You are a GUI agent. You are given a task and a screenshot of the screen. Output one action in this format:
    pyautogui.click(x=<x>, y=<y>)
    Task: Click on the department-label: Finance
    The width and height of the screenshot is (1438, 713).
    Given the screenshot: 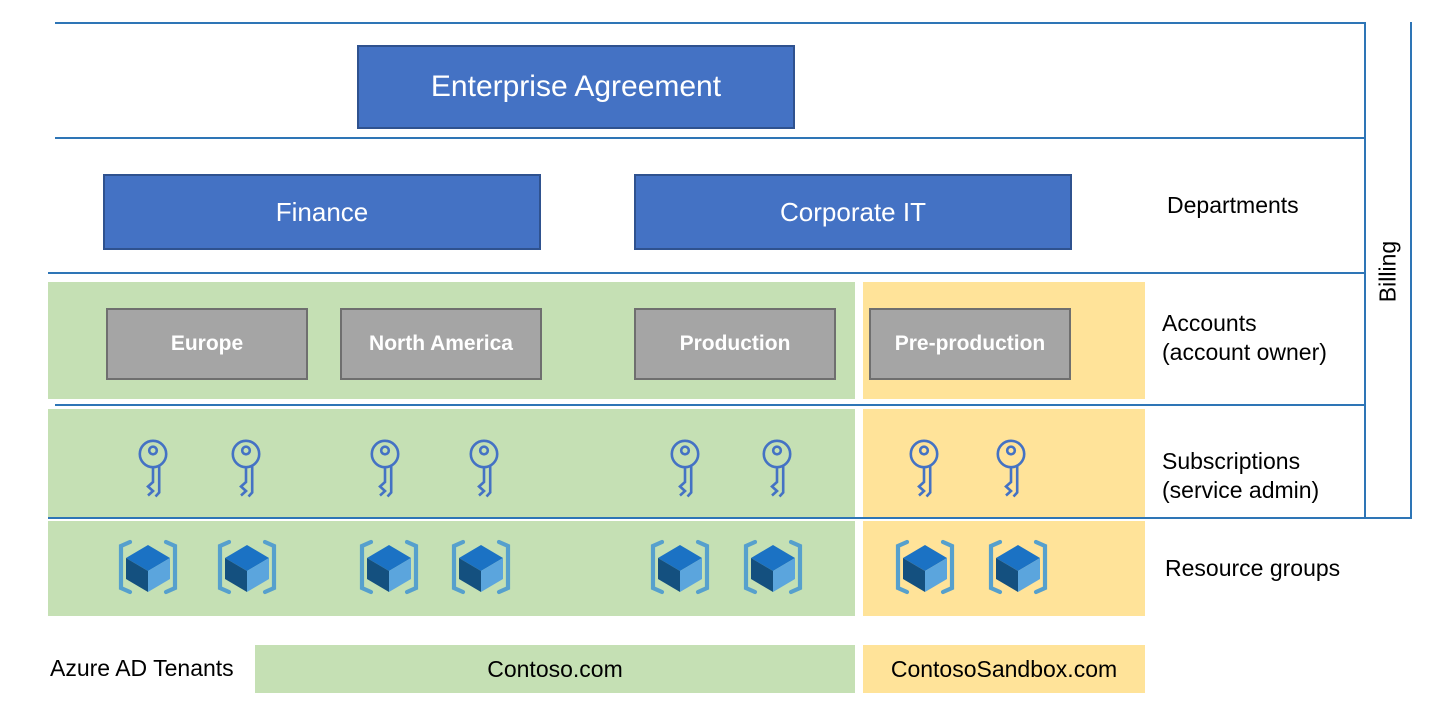 What is the action you would take?
    pyautogui.click(x=322, y=211)
    